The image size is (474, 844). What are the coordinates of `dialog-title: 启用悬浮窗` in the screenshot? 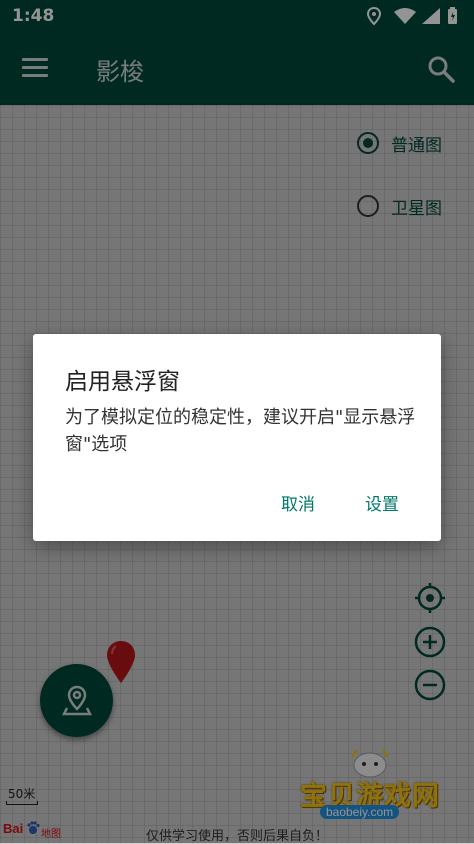 It's located at (122, 382).